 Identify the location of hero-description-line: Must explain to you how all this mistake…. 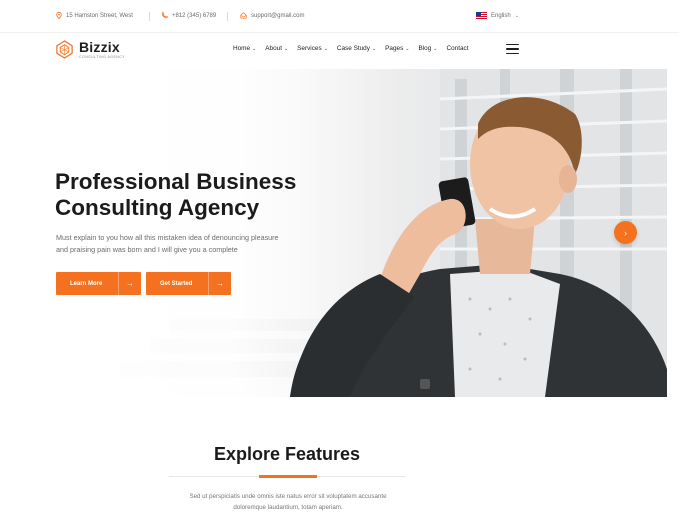
(167, 237).